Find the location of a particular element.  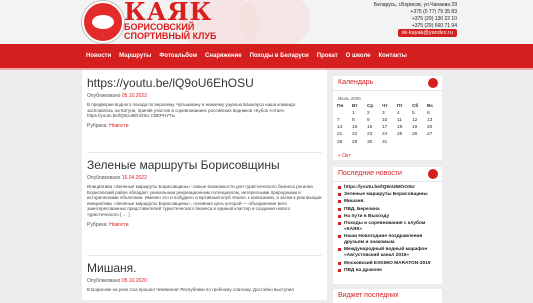

recent-news-item: Московский ESKIMO MARATON-2019 is located at coordinates (389, 264).